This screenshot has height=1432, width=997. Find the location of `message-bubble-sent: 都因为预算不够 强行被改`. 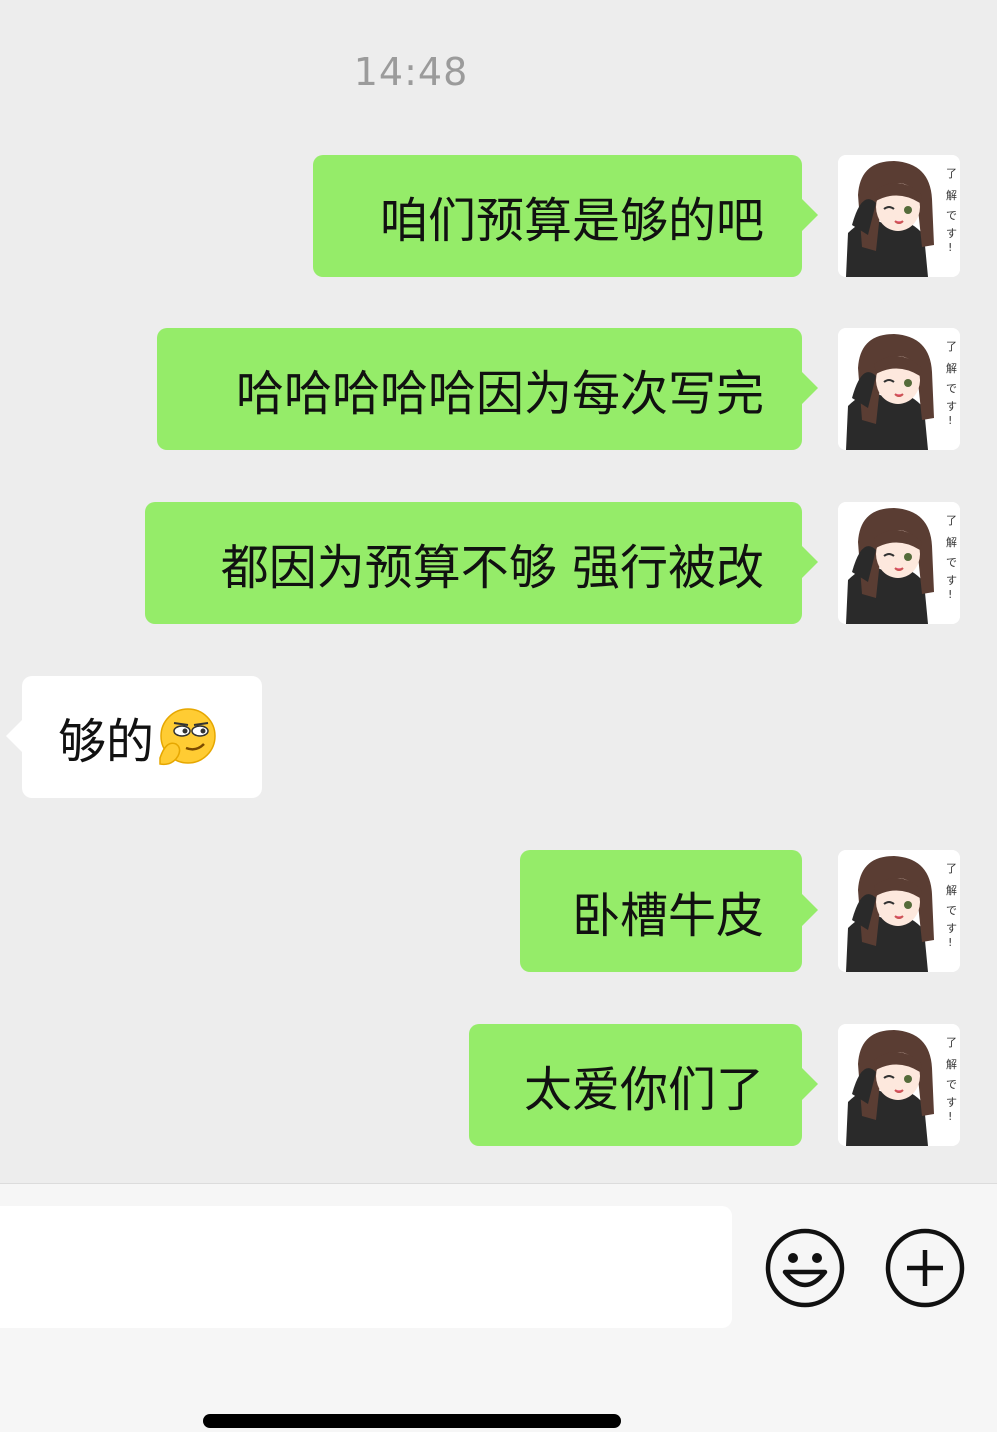

message-bubble-sent: 都因为预算不够 强行被改 is located at coordinates (481, 563).